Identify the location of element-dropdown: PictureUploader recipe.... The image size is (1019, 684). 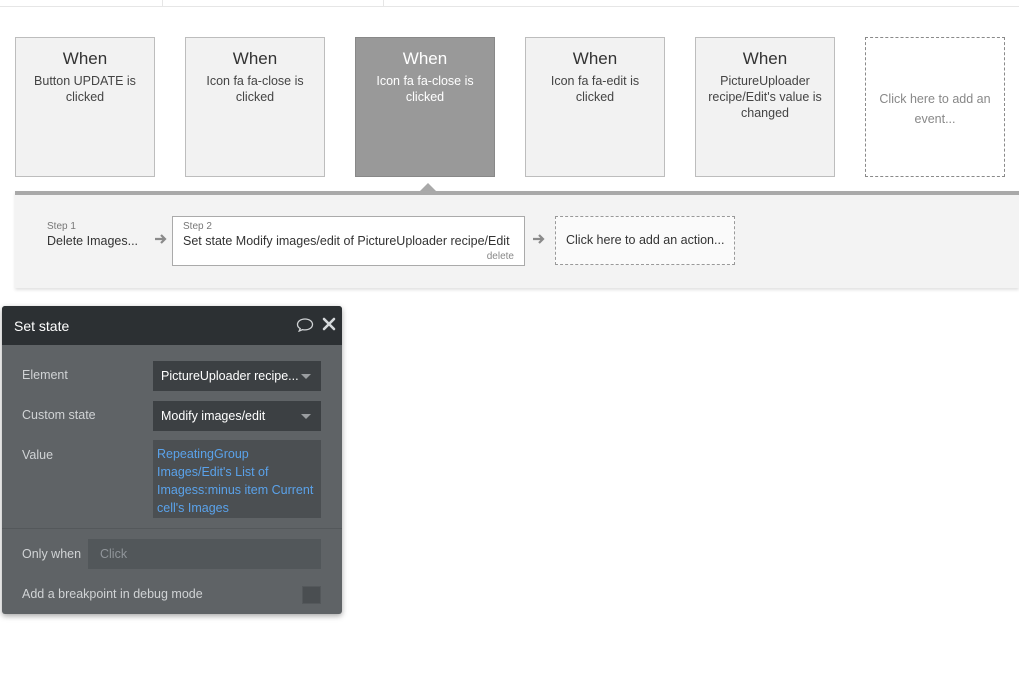
(237, 376).